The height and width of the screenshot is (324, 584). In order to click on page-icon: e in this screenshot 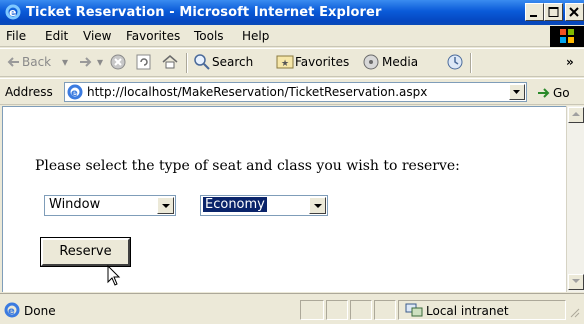, I will do `click(75, 93)`.